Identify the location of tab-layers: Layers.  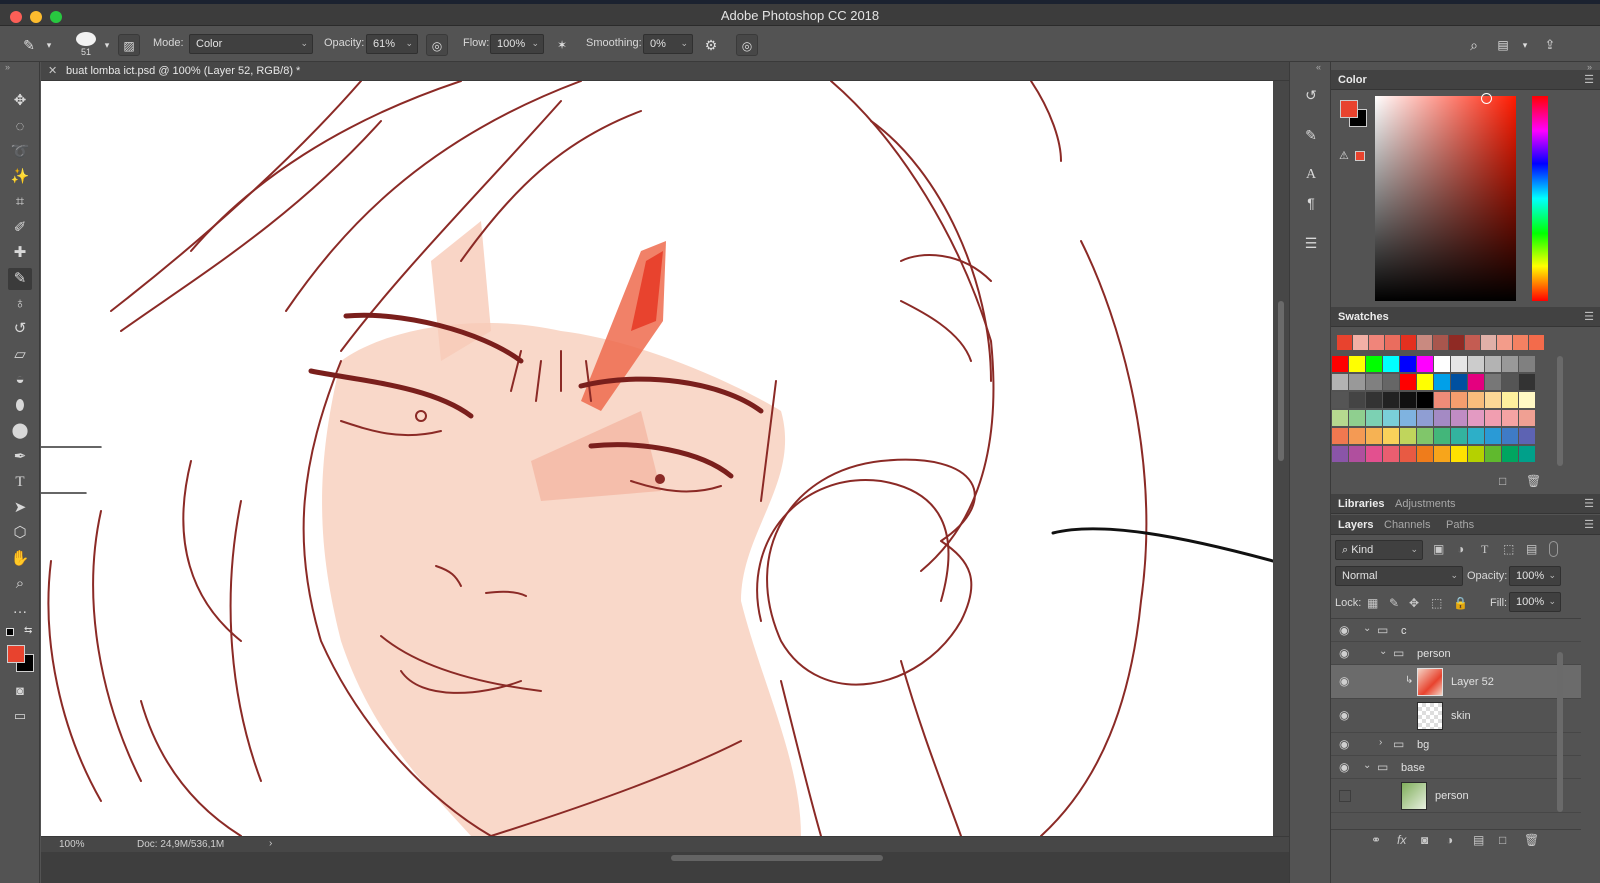
(1355, 525).